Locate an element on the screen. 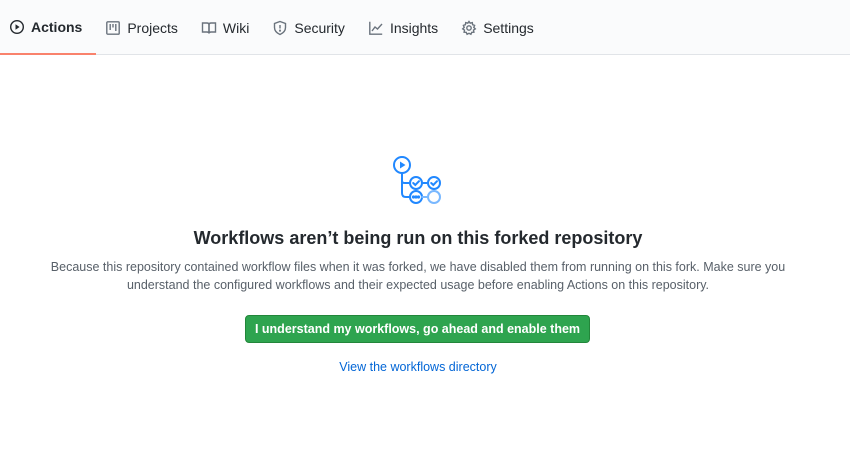 The width and height of the screenshot is (850, 458). tab-security: Security is located at coordinates (311, 27).